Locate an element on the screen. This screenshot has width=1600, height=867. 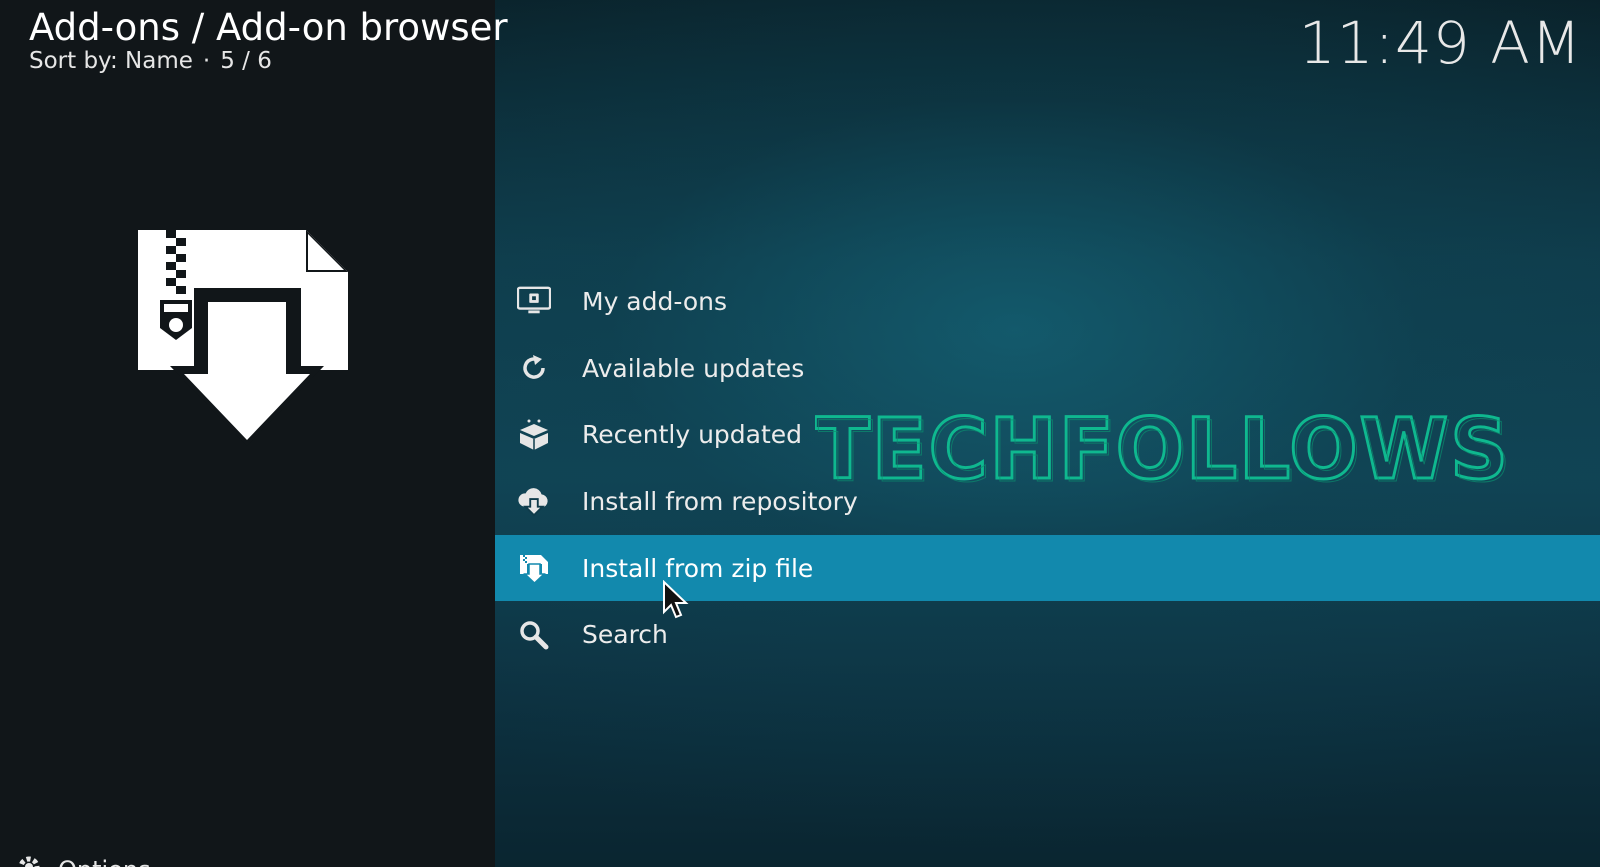
menu-item-search: Search is located at coordinates (1047, 634).